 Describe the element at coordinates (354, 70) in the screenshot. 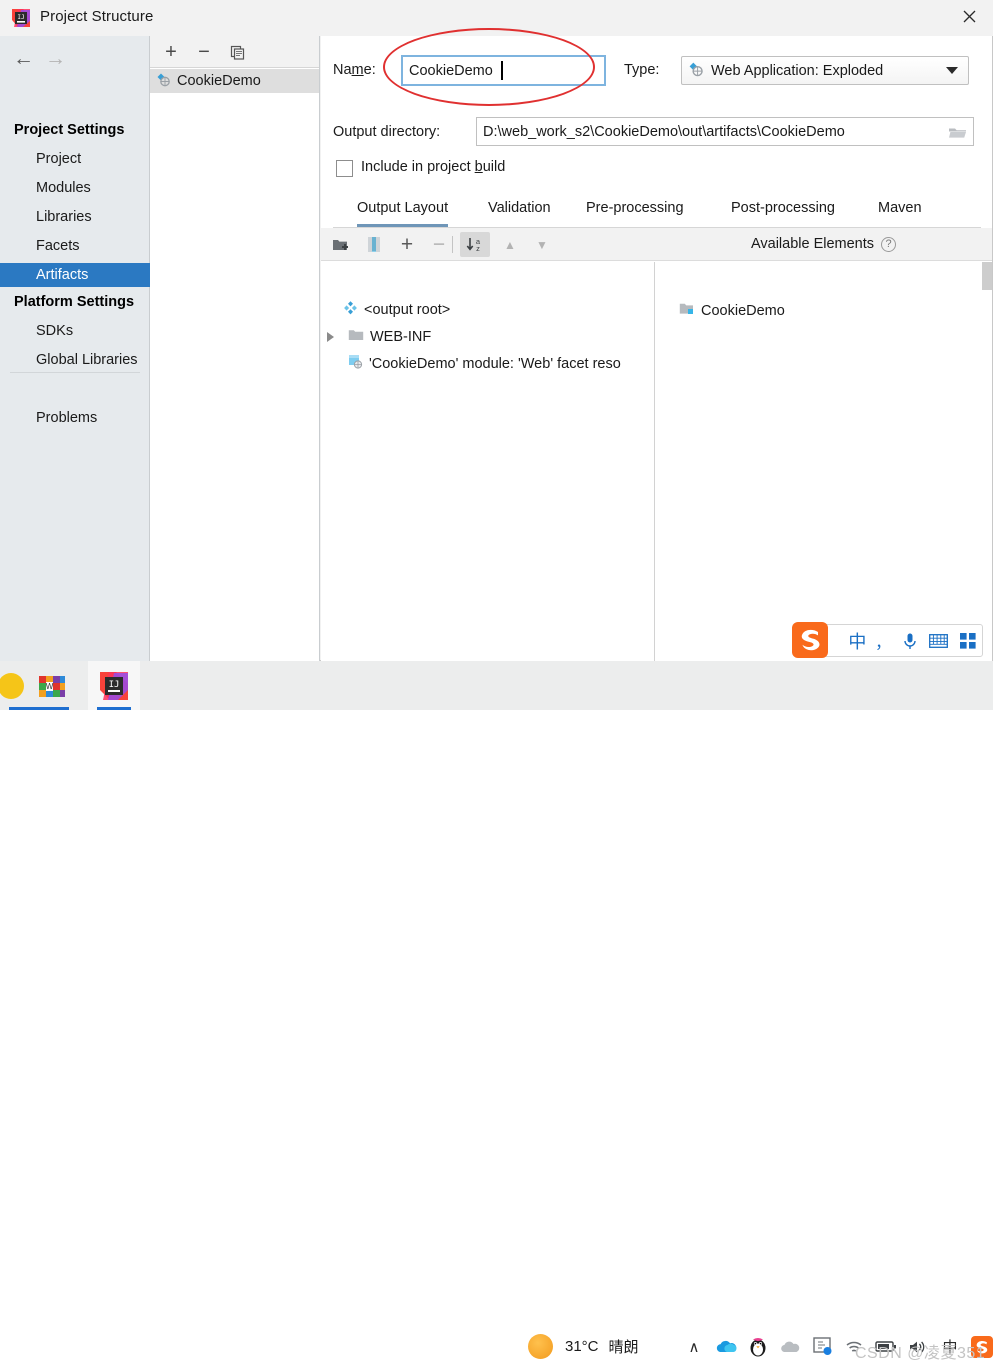

I see `name-label: Name:` at that location.